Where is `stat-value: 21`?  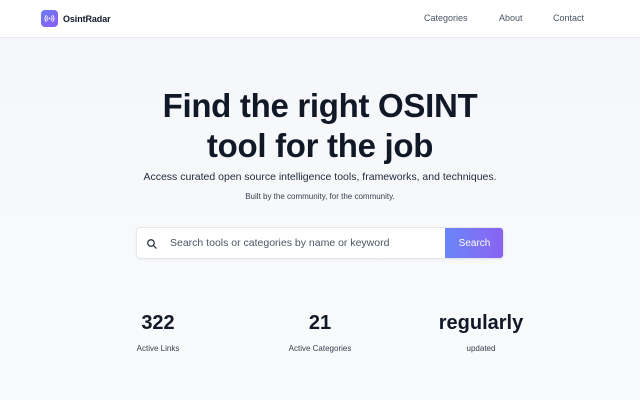
stat-value: 21 is located at coordinates (320, 323).